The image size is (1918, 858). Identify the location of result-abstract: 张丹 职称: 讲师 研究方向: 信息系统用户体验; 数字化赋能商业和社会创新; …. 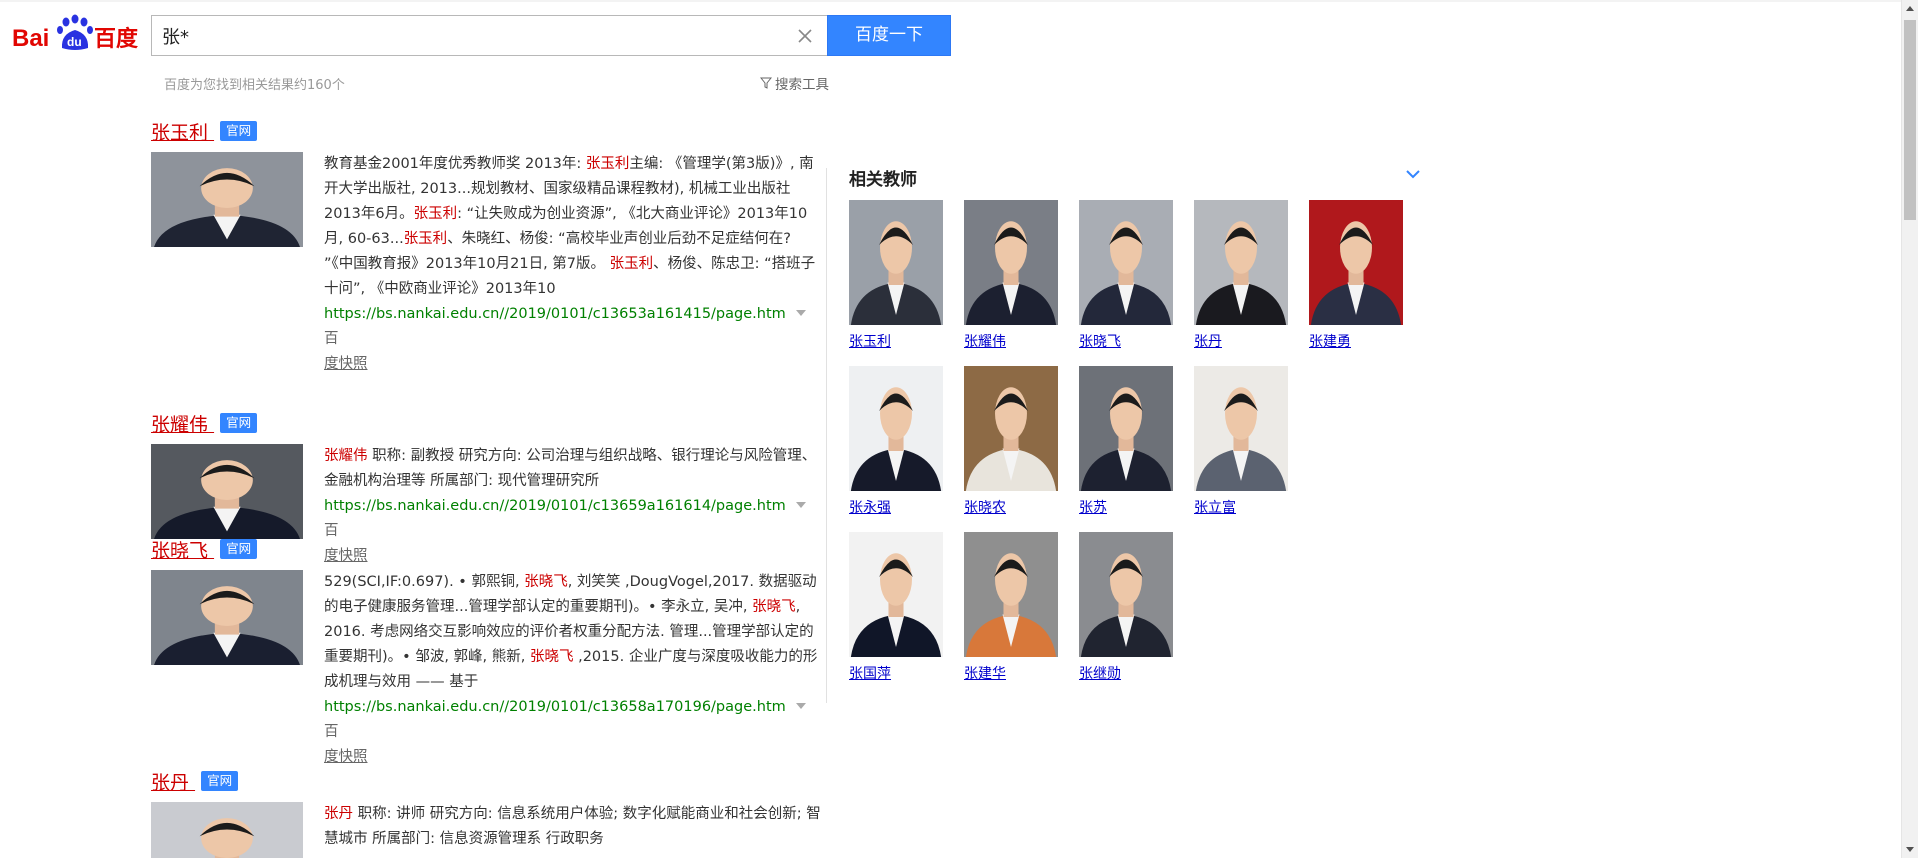
(572, 827).